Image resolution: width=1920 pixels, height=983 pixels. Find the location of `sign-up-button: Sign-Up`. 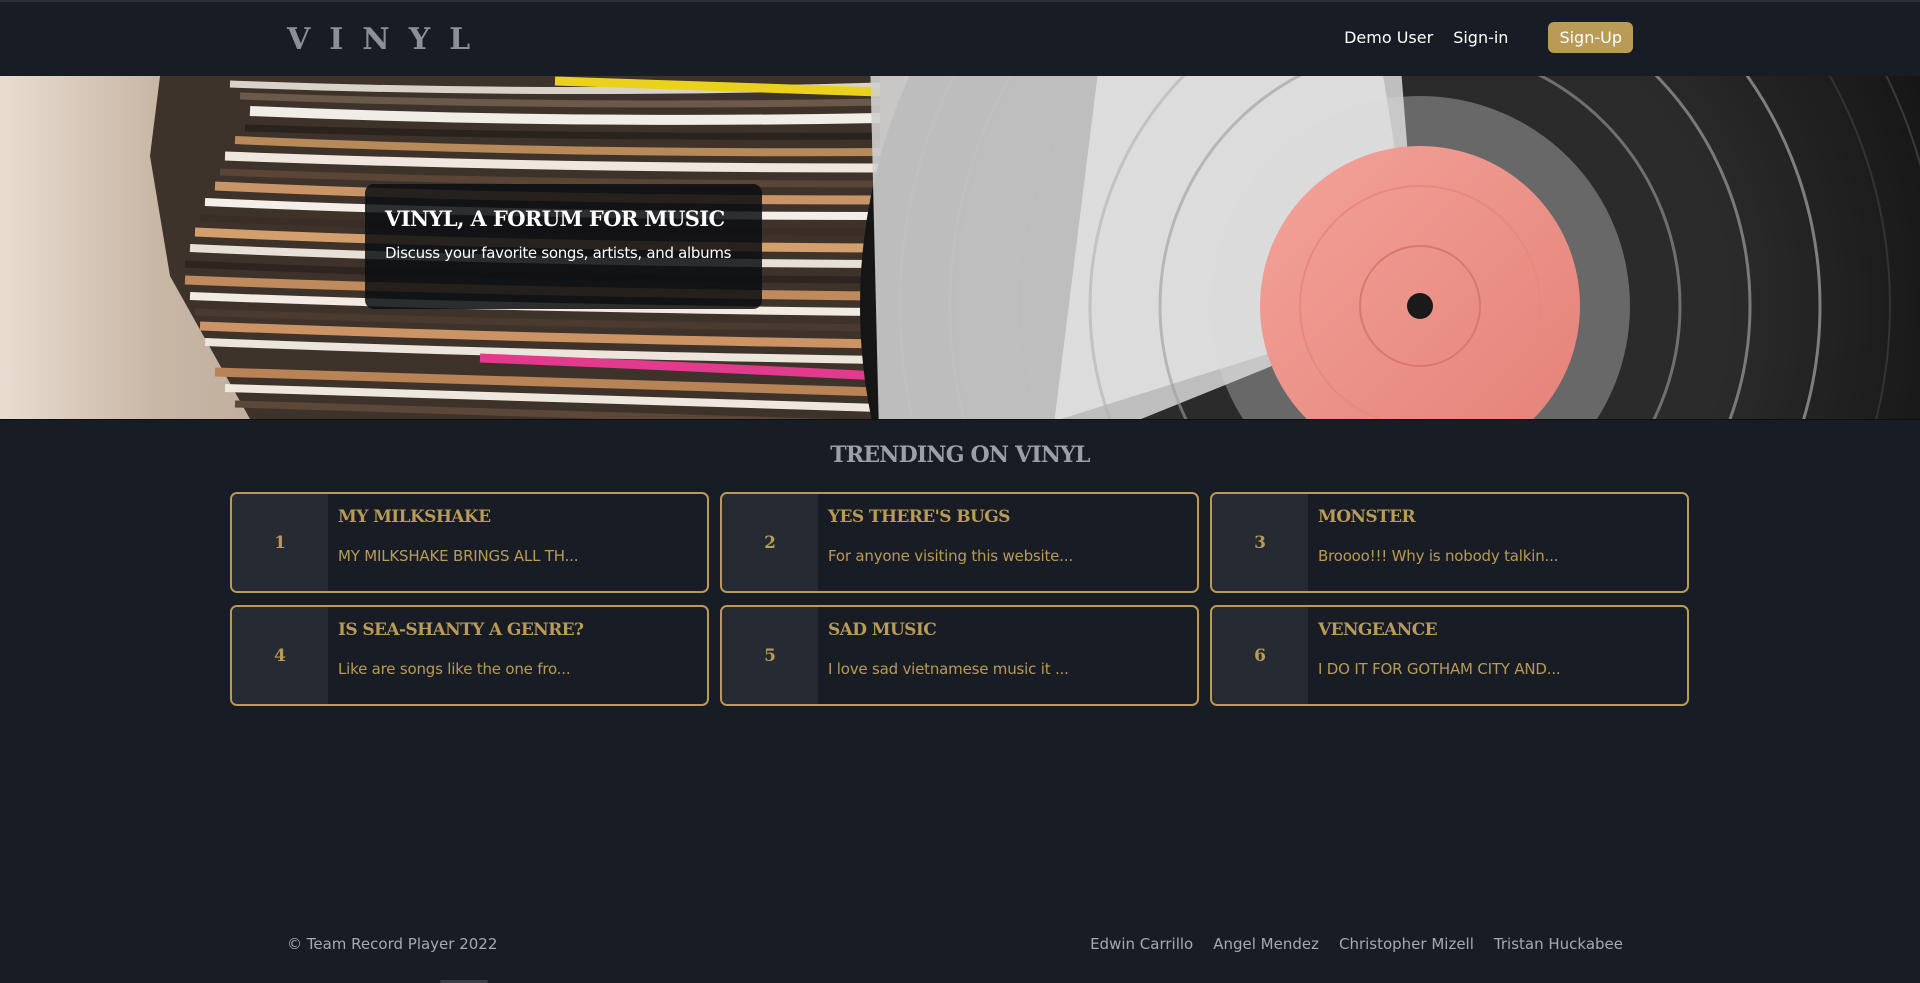

sign-up-button: Sign-Up is located at coordinates (1590, 37).